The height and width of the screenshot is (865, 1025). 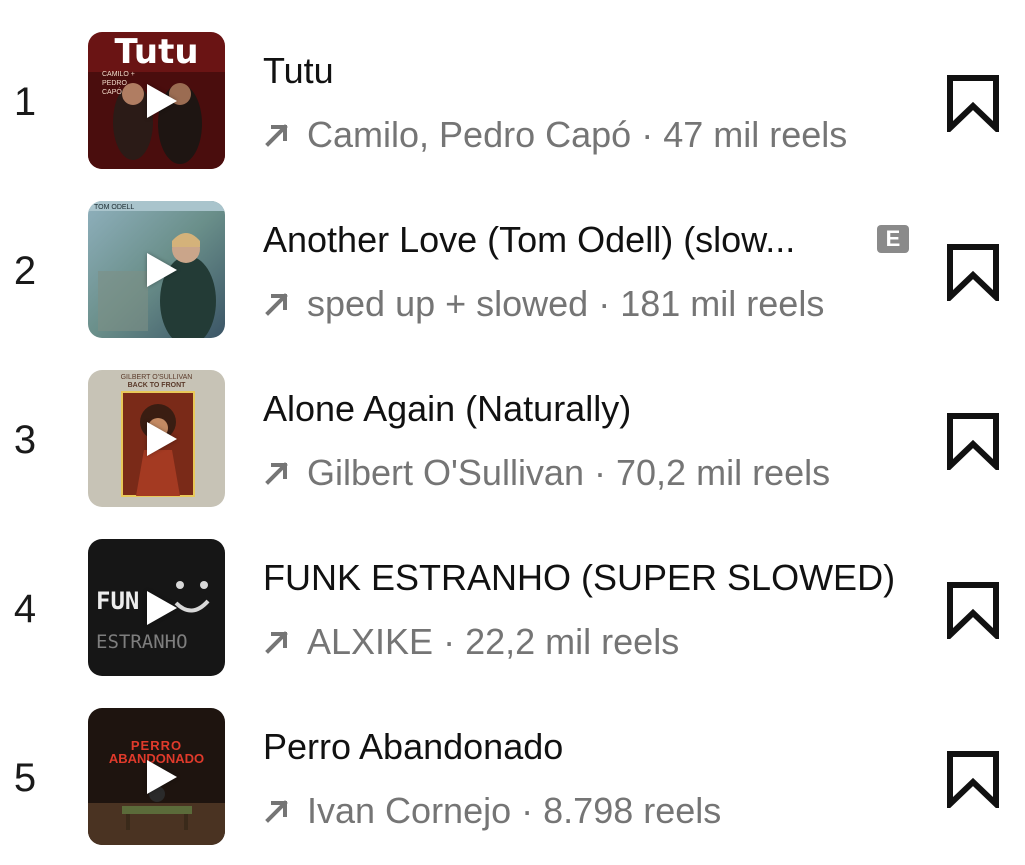 I want to click on track-title: FUNK ESTRANHO (SUPER SLOWED), so click(x=579, y=577).